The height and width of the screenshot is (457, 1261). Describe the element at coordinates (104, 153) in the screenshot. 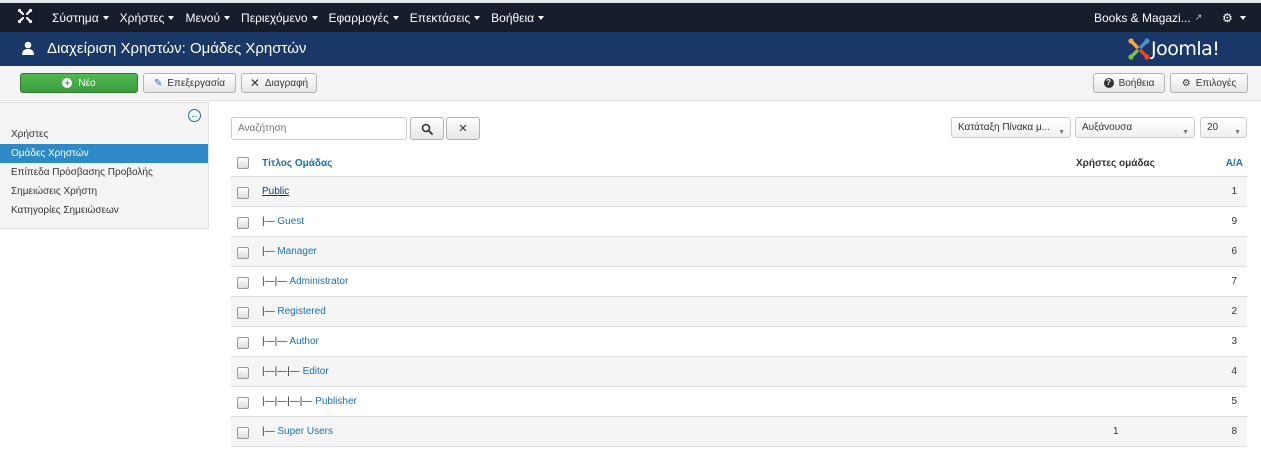

I see `sidebar-item-user-groups: Ομάδες Χρηστών` at that location.